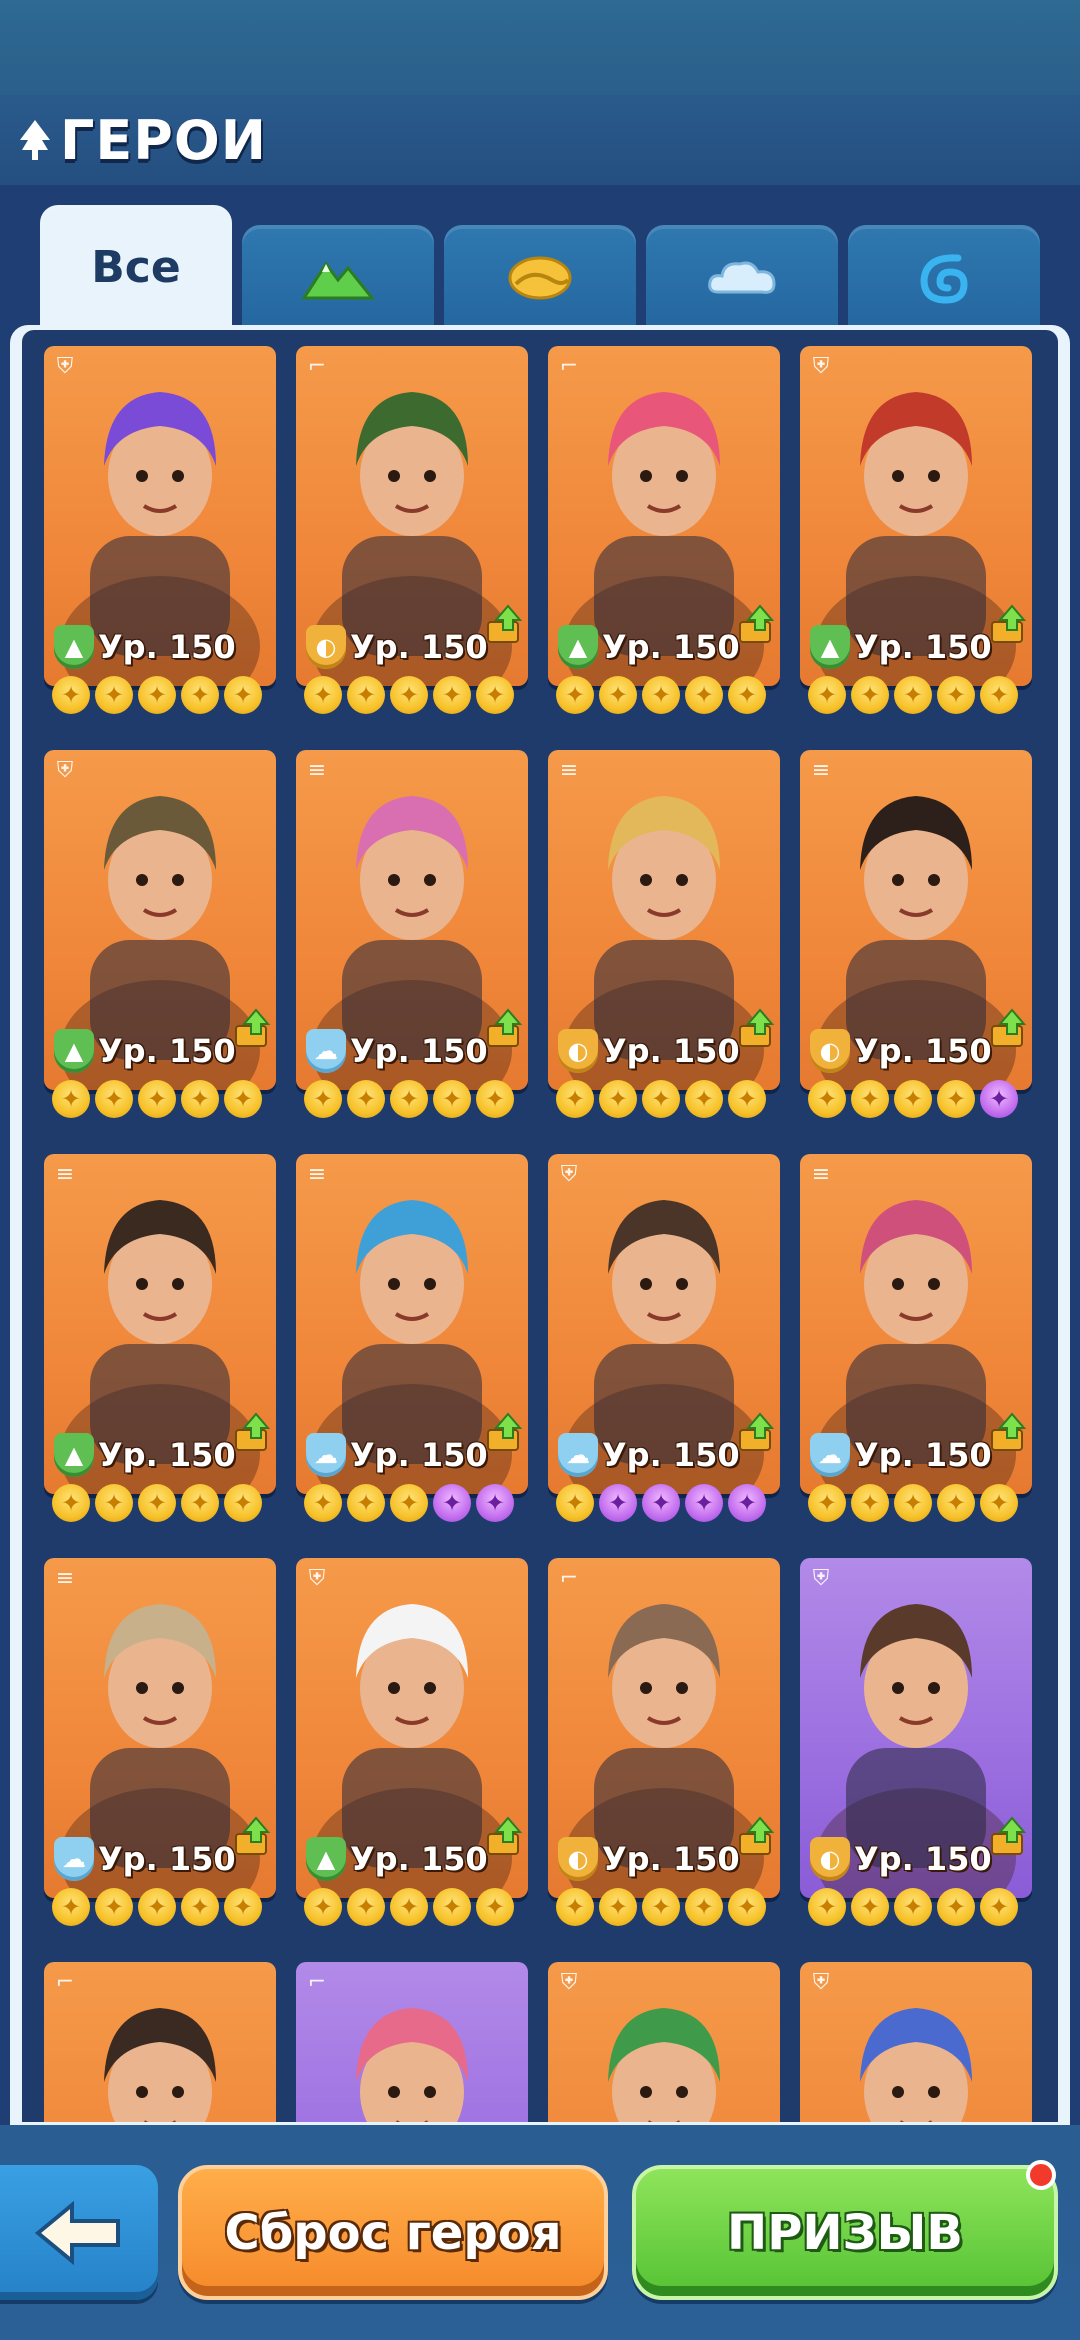  I want to click on reset-hero-button: Сброс героя, so click(393, 2232).